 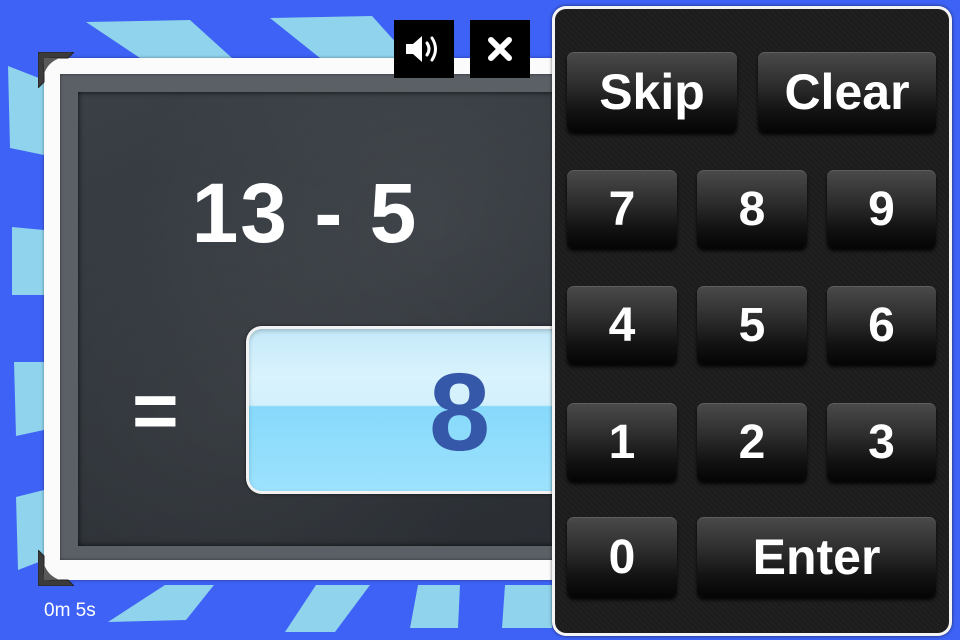 I want to click on enter-button: Enter, so click(x=816, y=557).